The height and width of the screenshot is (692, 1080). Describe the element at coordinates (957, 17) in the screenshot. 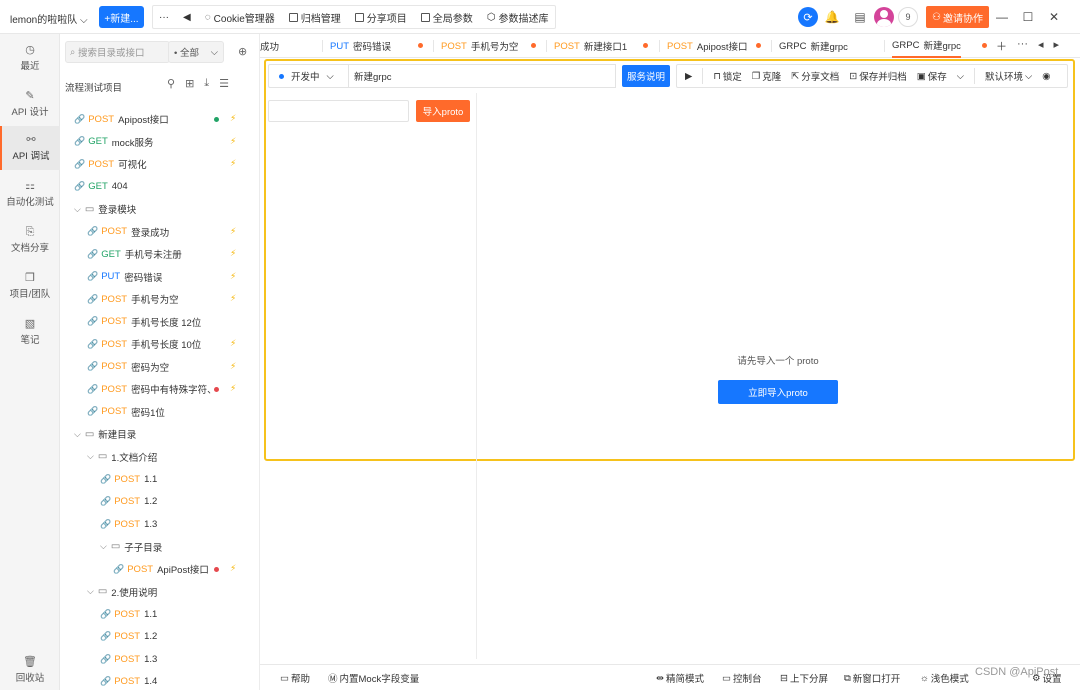

I see `invite-button: ⚇ 邀请协作` at that location.